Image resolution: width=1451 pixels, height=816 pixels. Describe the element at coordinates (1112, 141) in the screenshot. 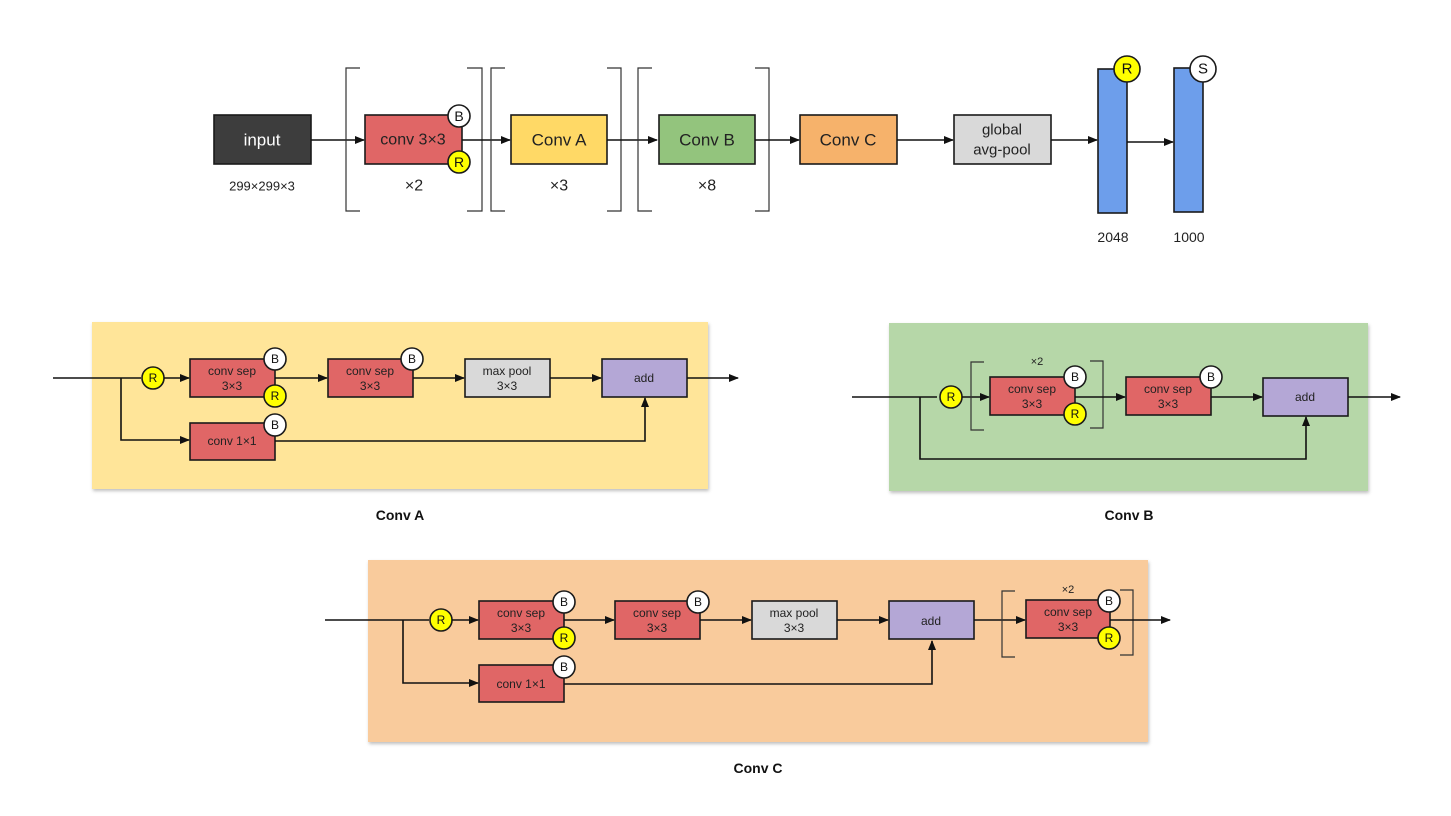

I see `dense-2048-node` at that location.